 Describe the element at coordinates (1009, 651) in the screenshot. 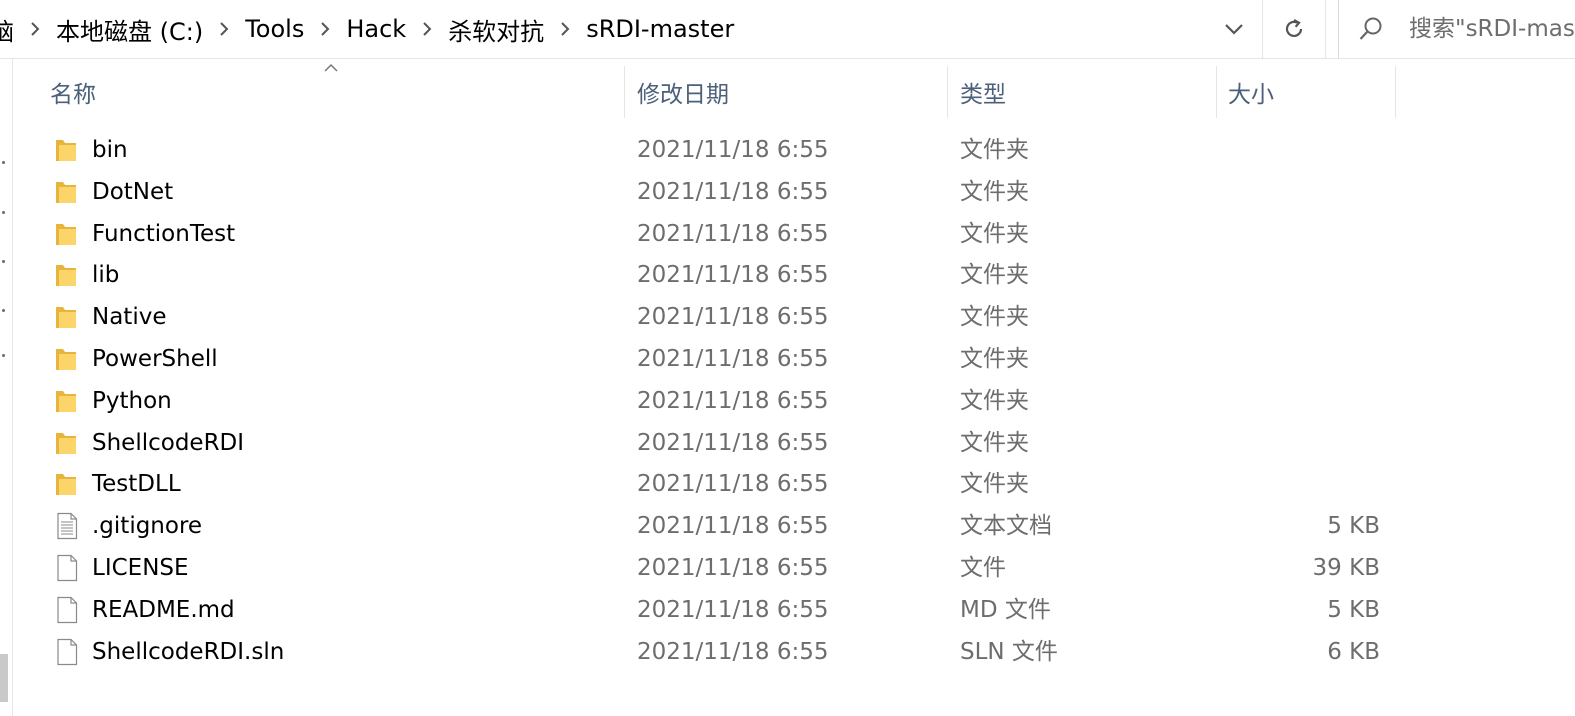

I see `file-type: SLN 文件` at that location.